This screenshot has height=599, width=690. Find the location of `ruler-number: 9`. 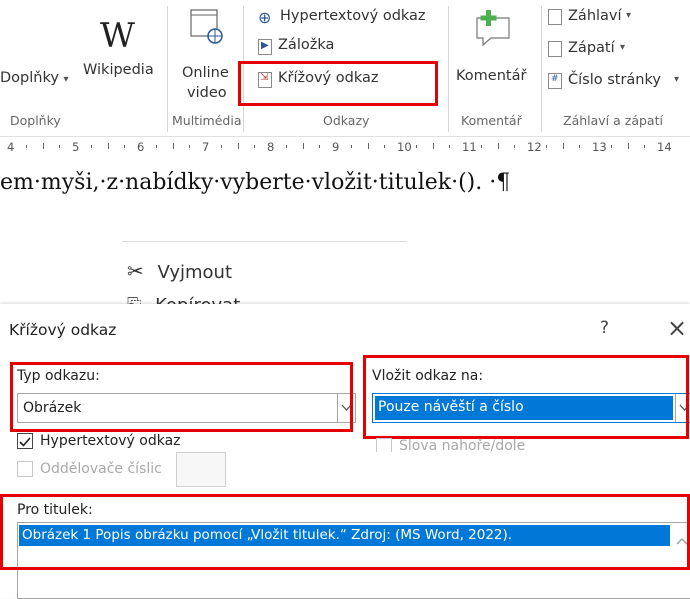

ruler-number: 9 is located at coordinates (336, 147).